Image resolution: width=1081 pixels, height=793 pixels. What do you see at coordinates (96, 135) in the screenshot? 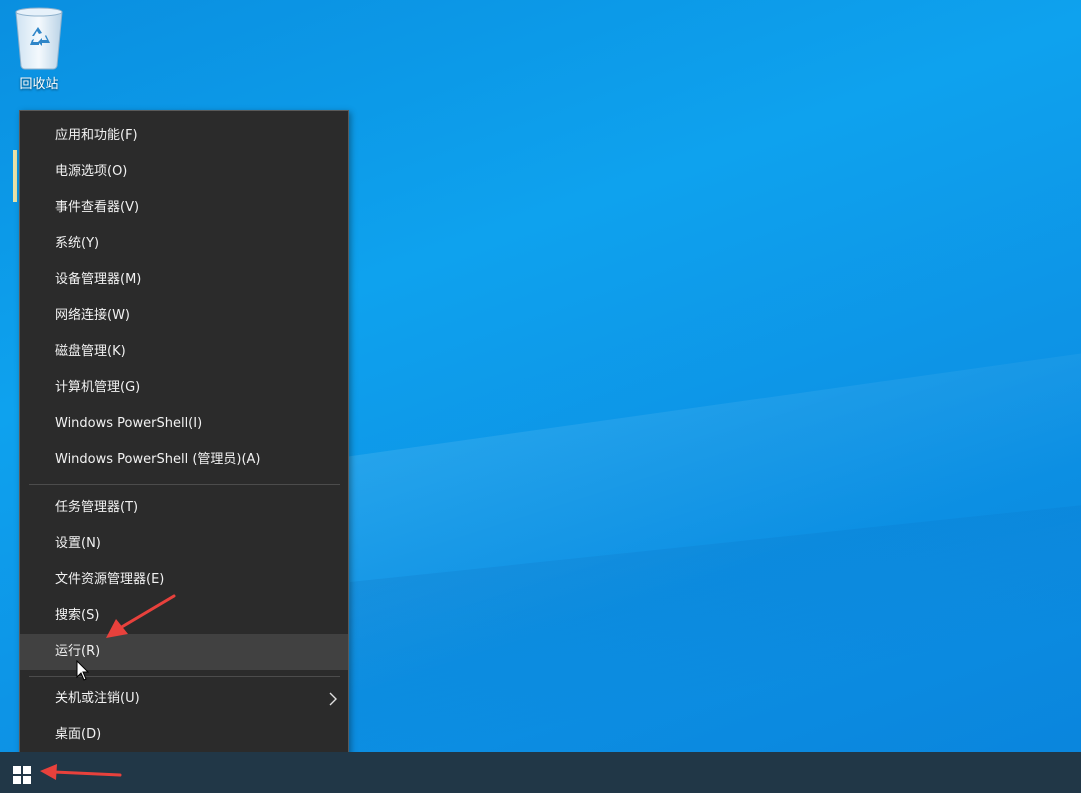
I see `menu-item-label: 应用和功能(F)` at bounding box center [96, 135].